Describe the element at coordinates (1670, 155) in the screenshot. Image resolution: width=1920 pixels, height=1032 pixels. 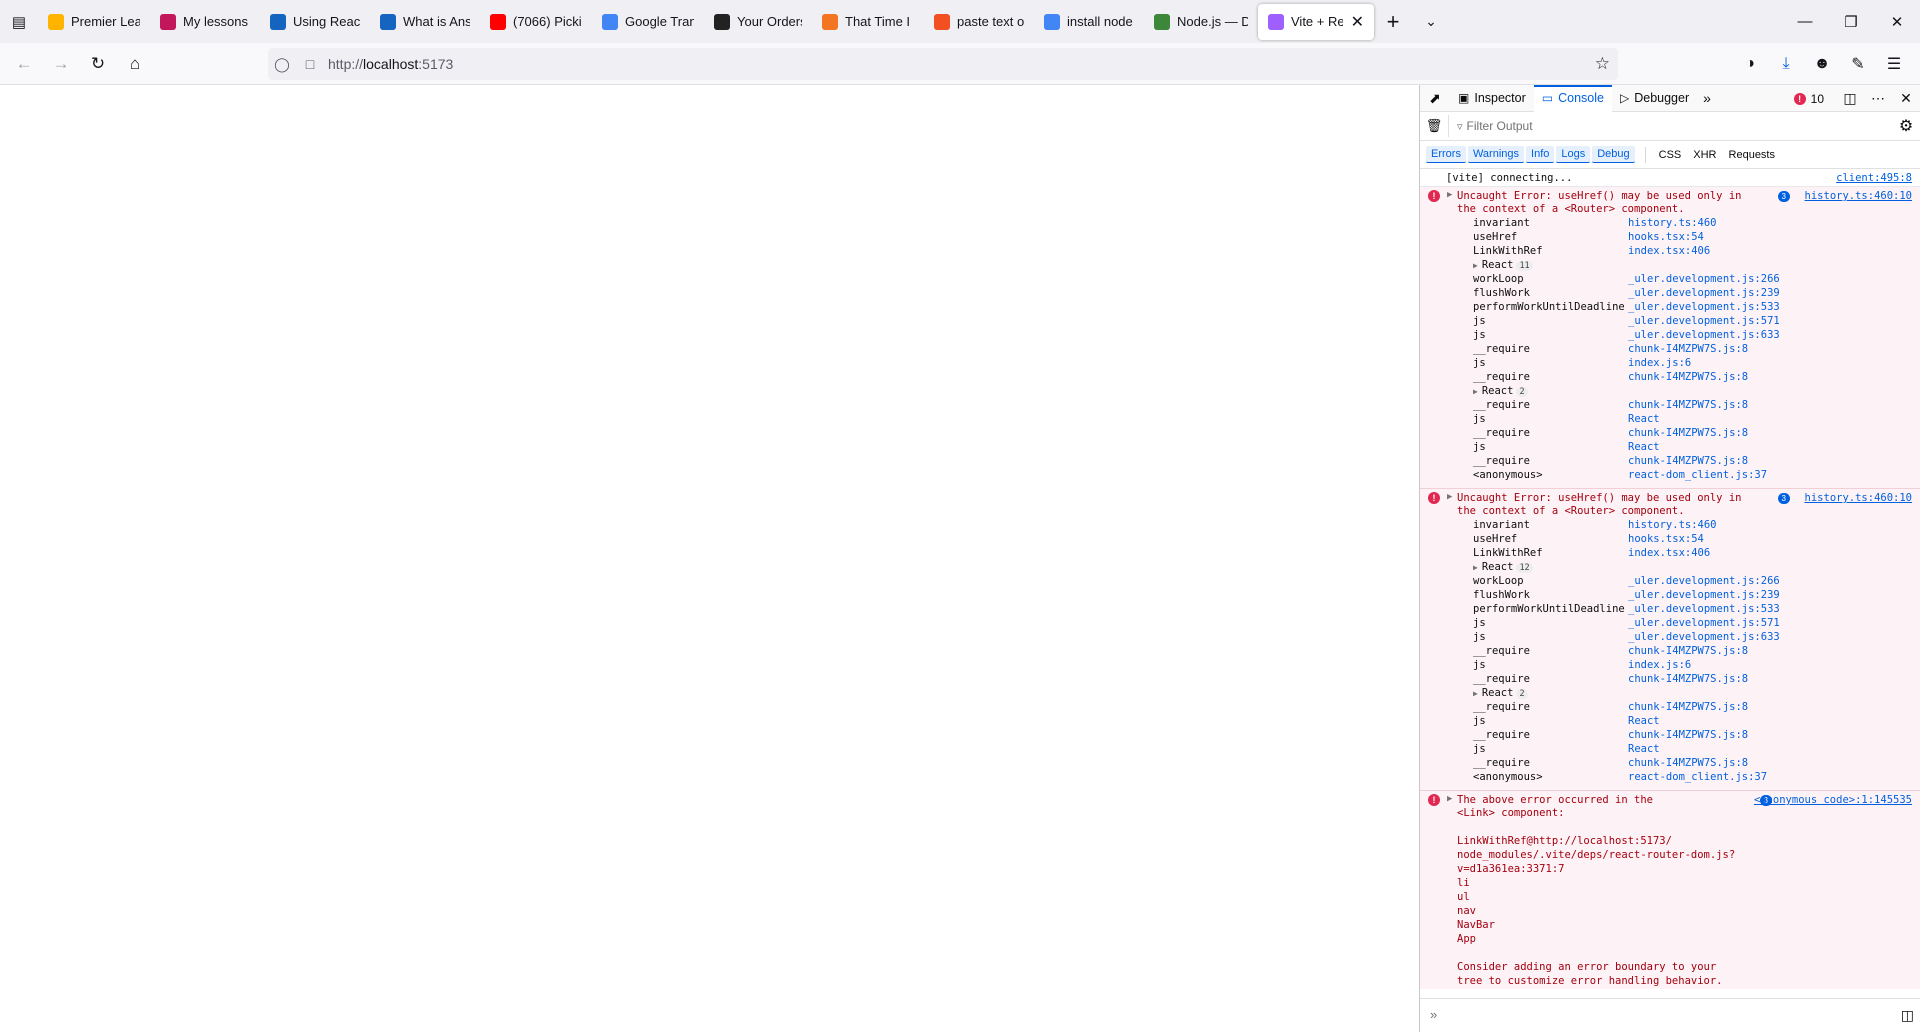
I see `filter-css: CSS` at that location.